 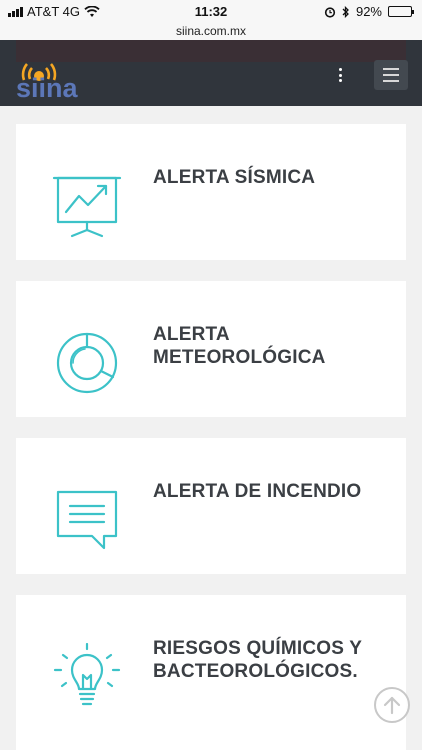 I want to click on more-options-icon, so click(x=340, y=75).